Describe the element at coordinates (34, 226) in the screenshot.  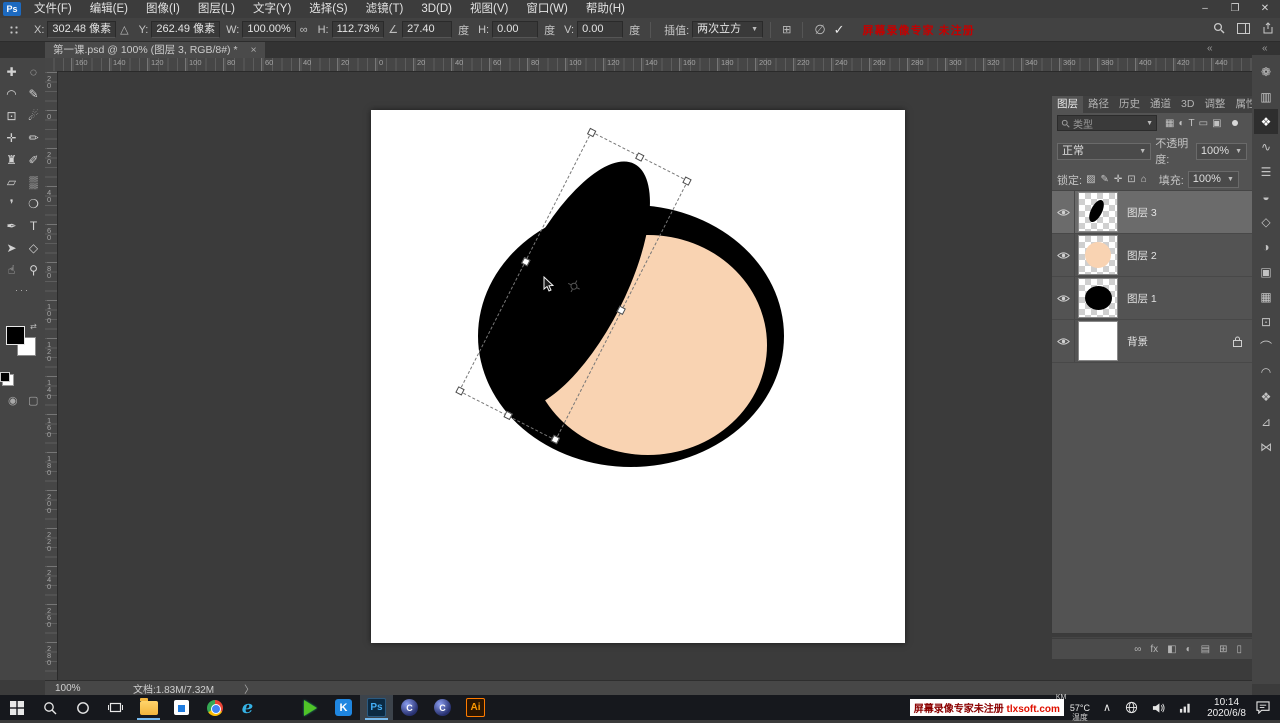
I see `tool-icon: T` at that location.